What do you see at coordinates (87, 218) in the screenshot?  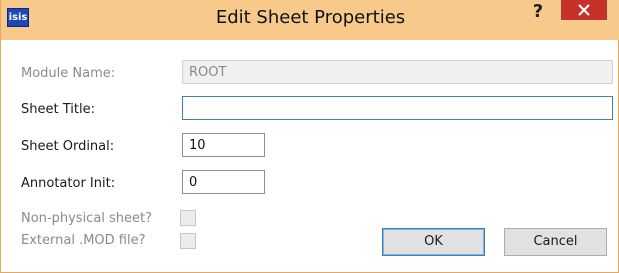 I see `non-physical-sheet-label: Non-physical sheet?` at bounding box center [87, 218].